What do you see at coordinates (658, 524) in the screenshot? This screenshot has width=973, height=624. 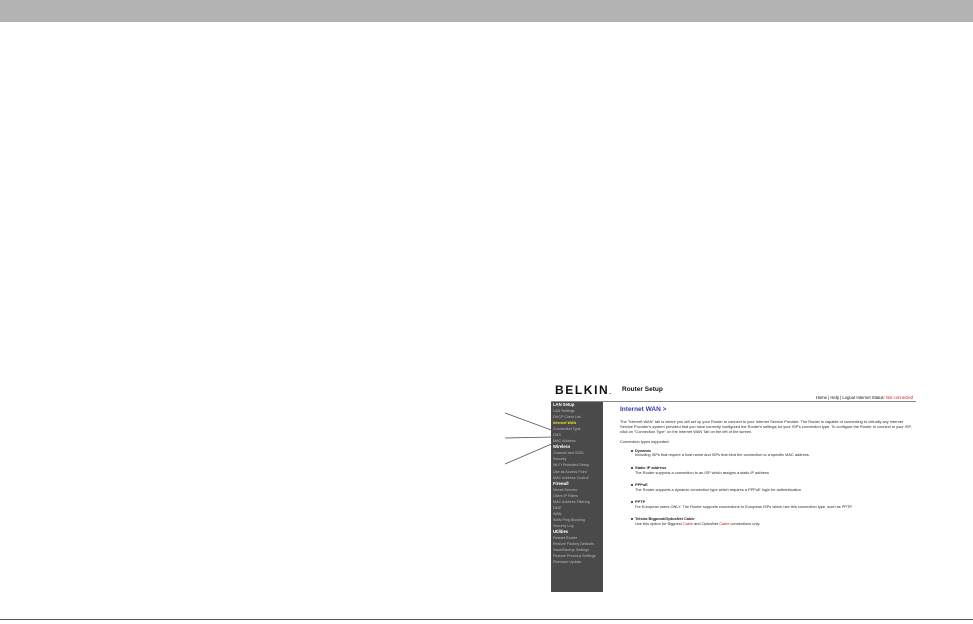 I see `desc-text: Use this option for Bigpond` at bounding box center [658, 524].